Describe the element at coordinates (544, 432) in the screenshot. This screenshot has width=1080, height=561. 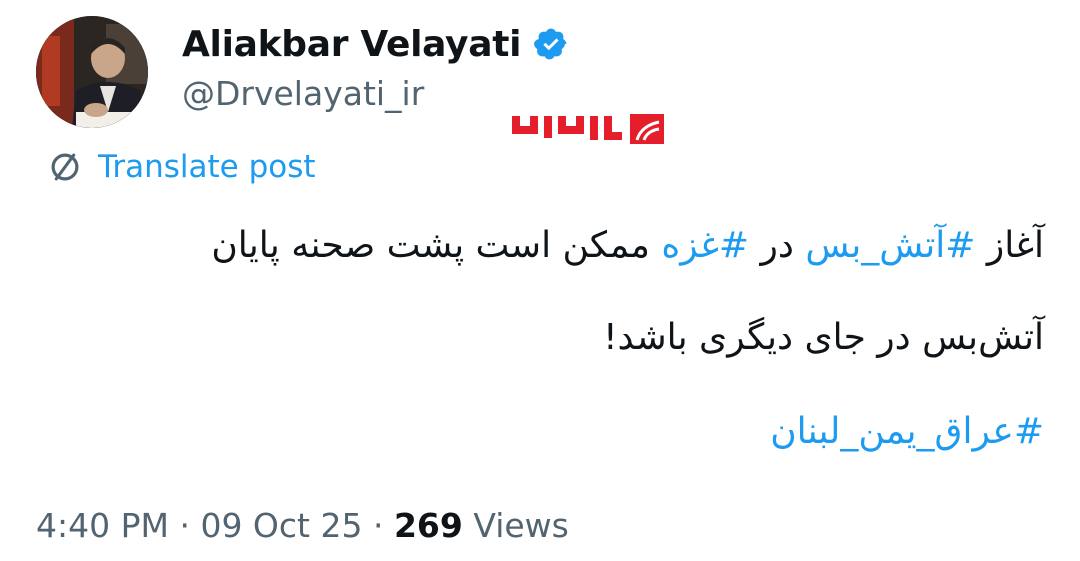
I see `post-line-3: #عراق_یمن_لبنان` at that location.